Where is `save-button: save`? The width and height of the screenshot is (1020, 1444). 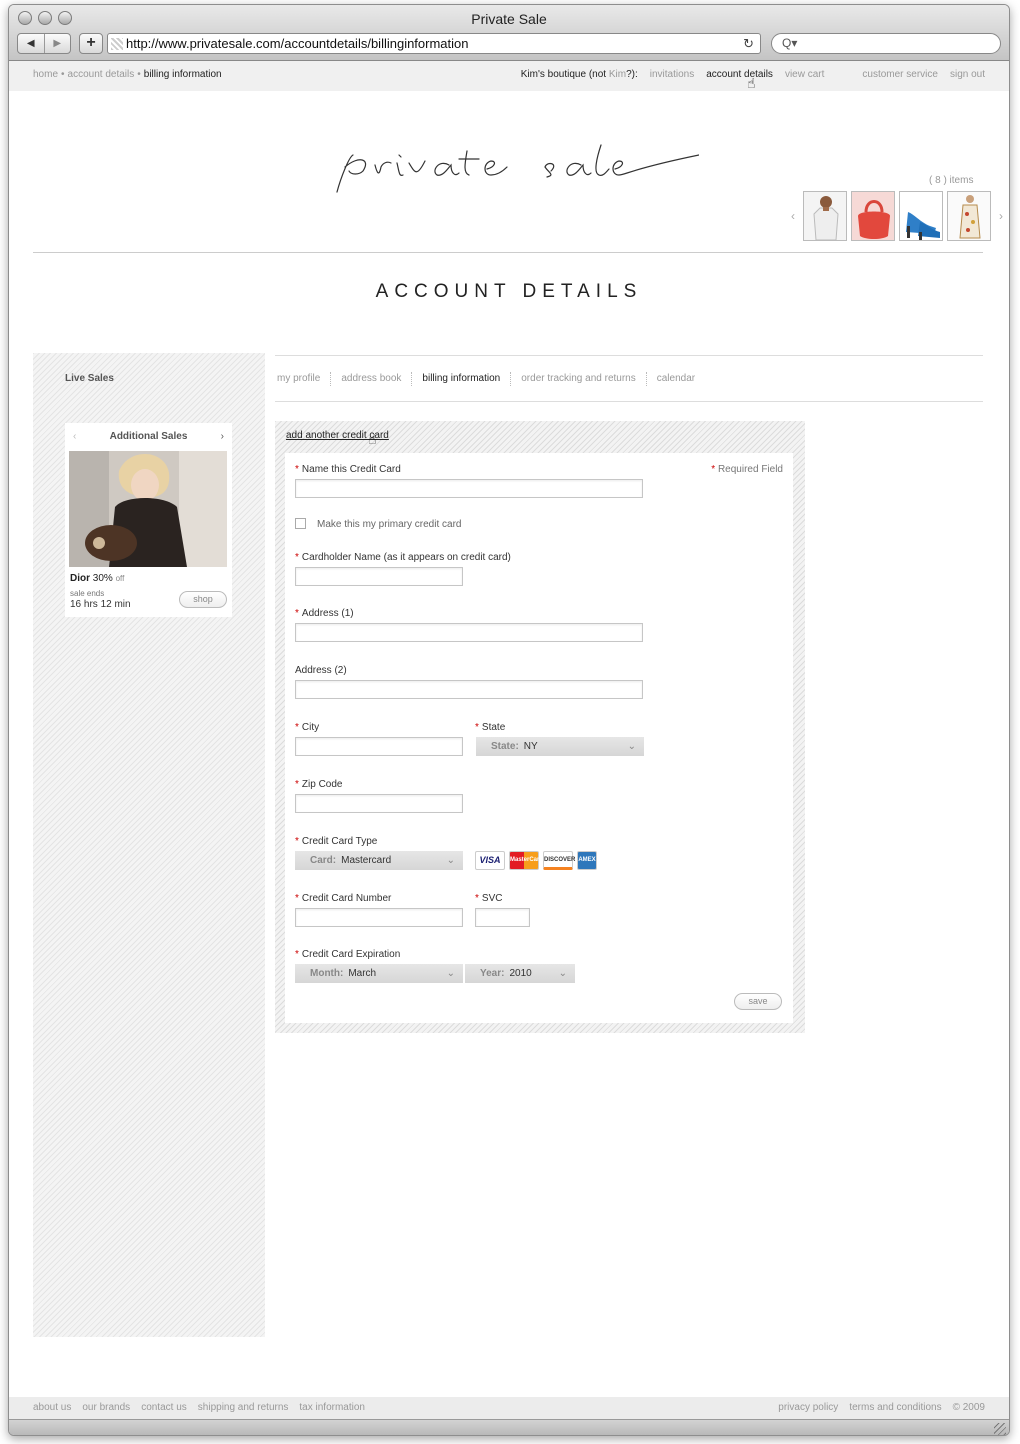 save-button: save is located at coordinates (758, 1001).